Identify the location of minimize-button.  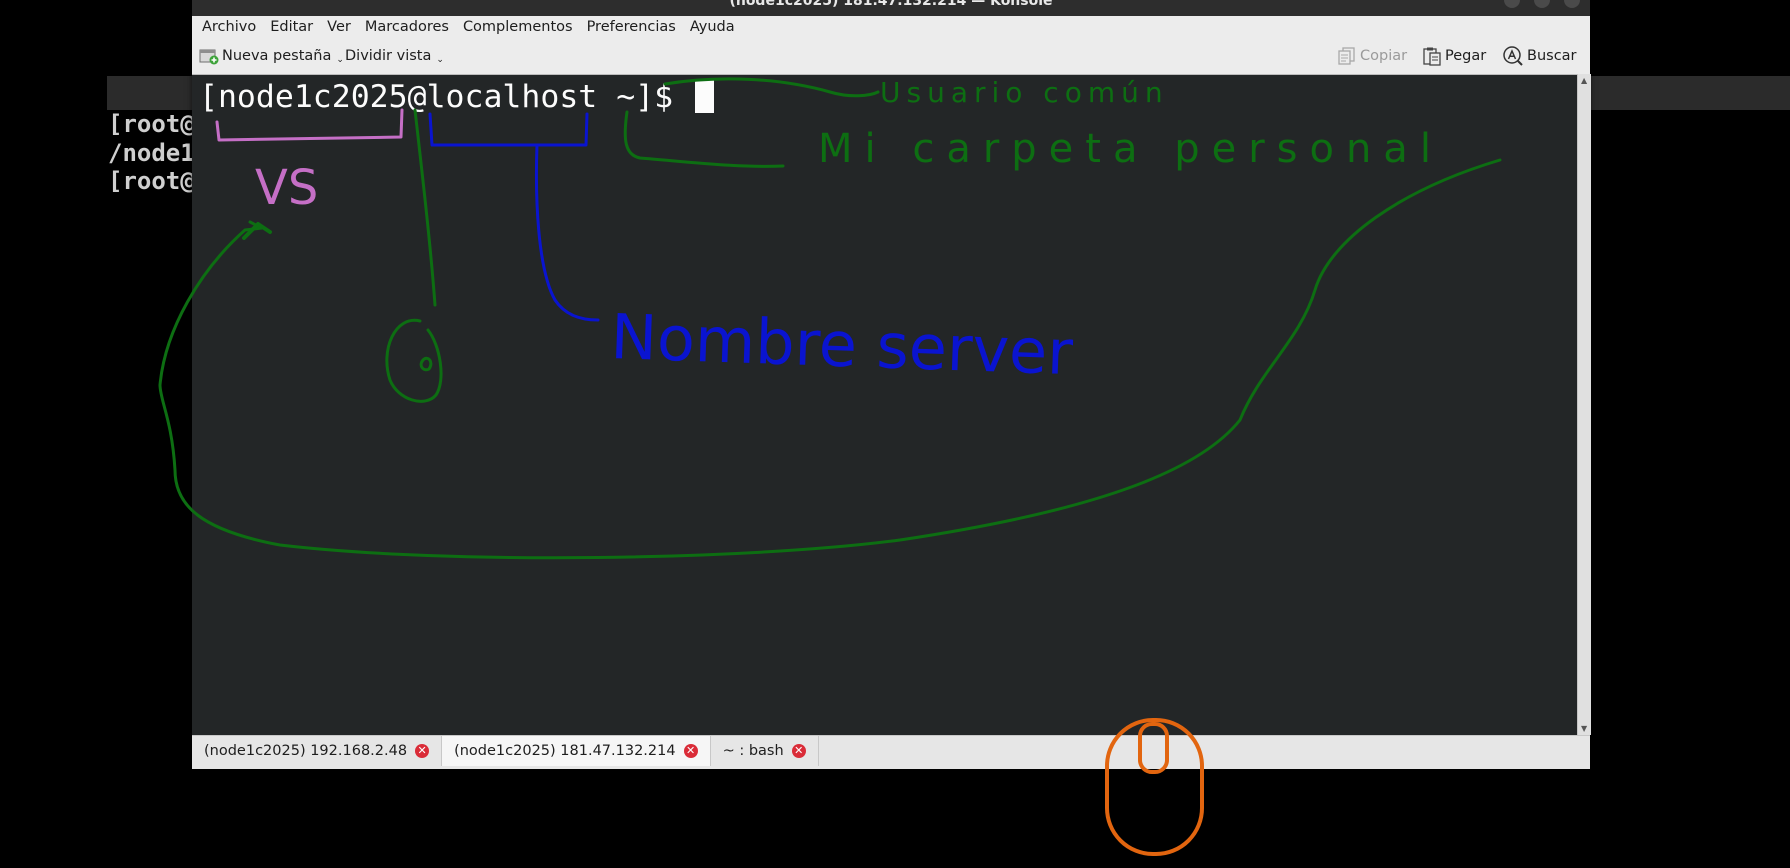
(1512, 4).